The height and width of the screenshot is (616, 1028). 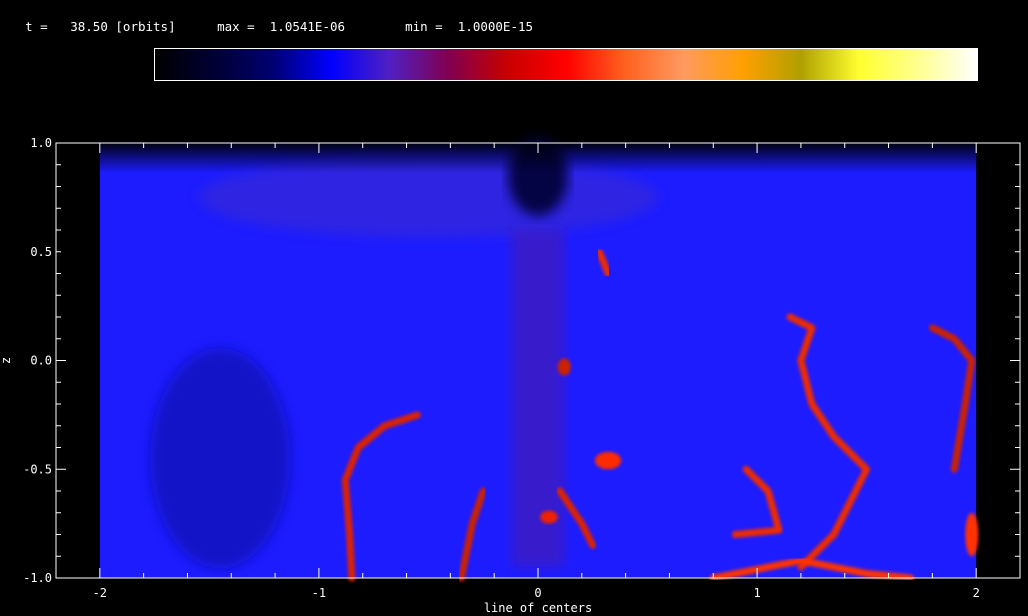 What do you see at coordinates (37, 469) in the screenshot?
I see `y-tick-label: -0.5` at bounding box center [37, 469].